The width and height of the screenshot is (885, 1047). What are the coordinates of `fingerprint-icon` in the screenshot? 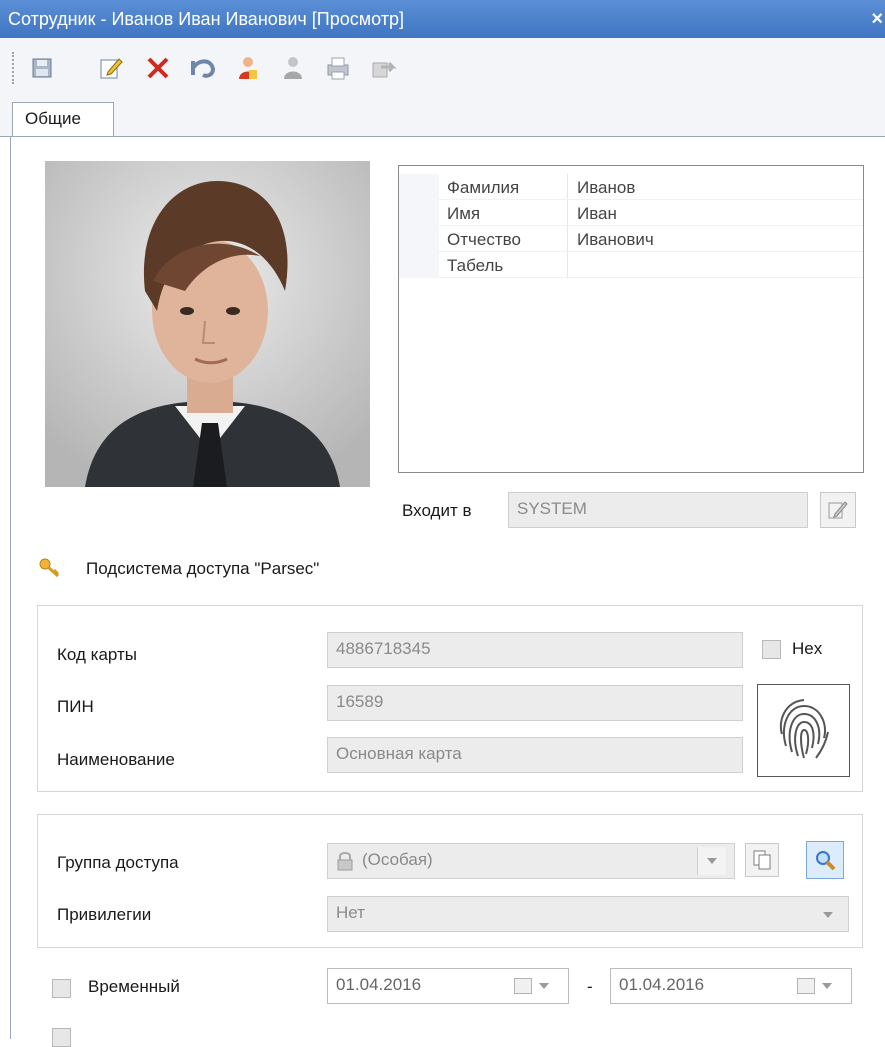 It's located at (804, 728).